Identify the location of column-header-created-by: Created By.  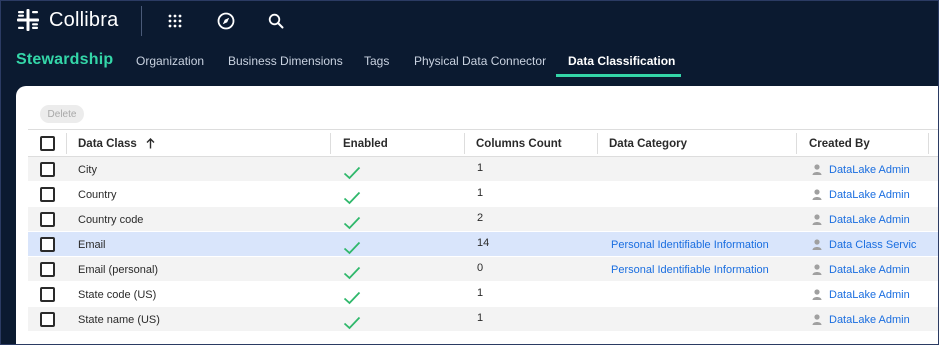
(839, 143).